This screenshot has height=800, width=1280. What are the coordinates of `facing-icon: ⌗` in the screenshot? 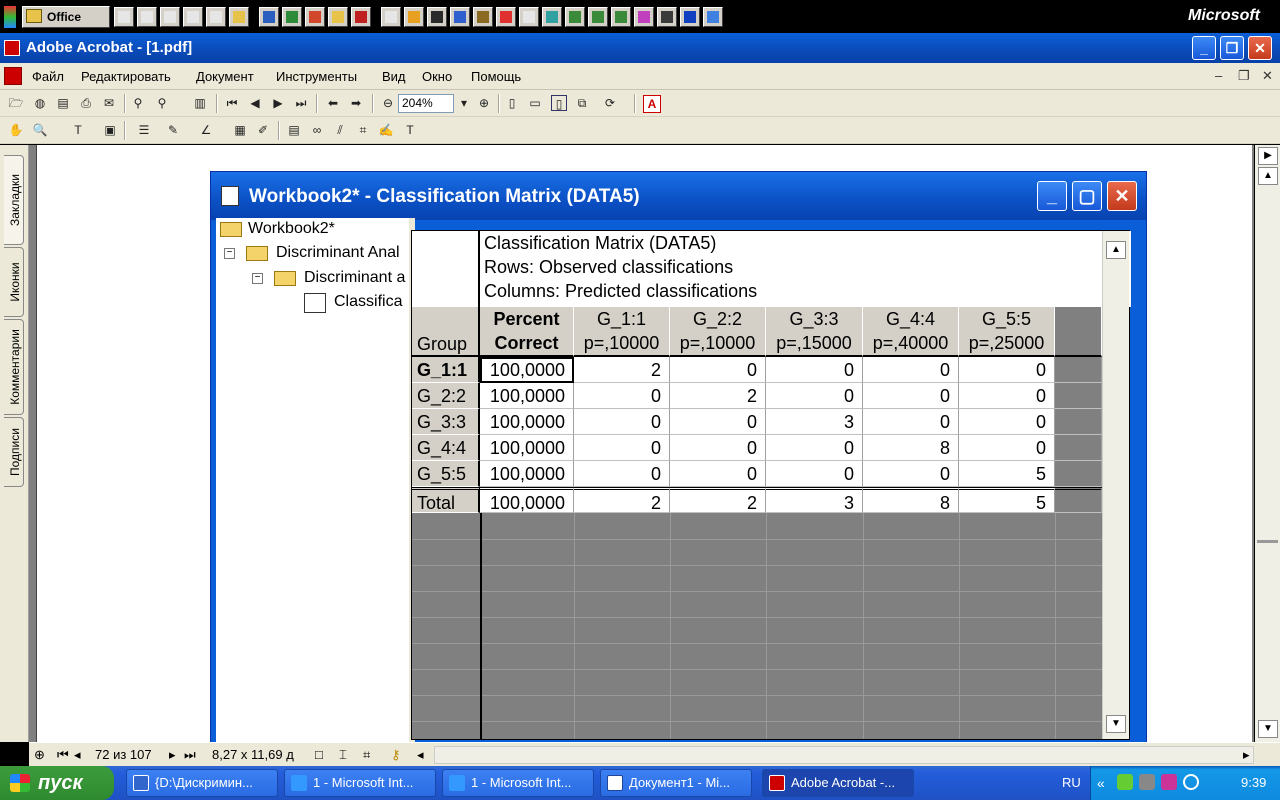 It's located at (366, 755).